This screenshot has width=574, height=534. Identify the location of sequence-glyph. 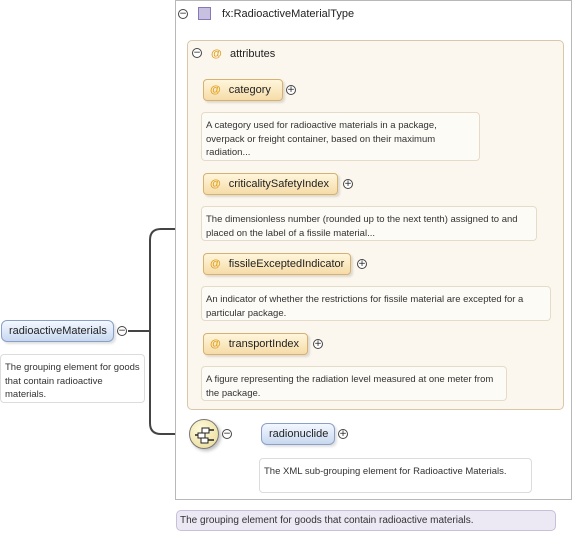
(204, 435).